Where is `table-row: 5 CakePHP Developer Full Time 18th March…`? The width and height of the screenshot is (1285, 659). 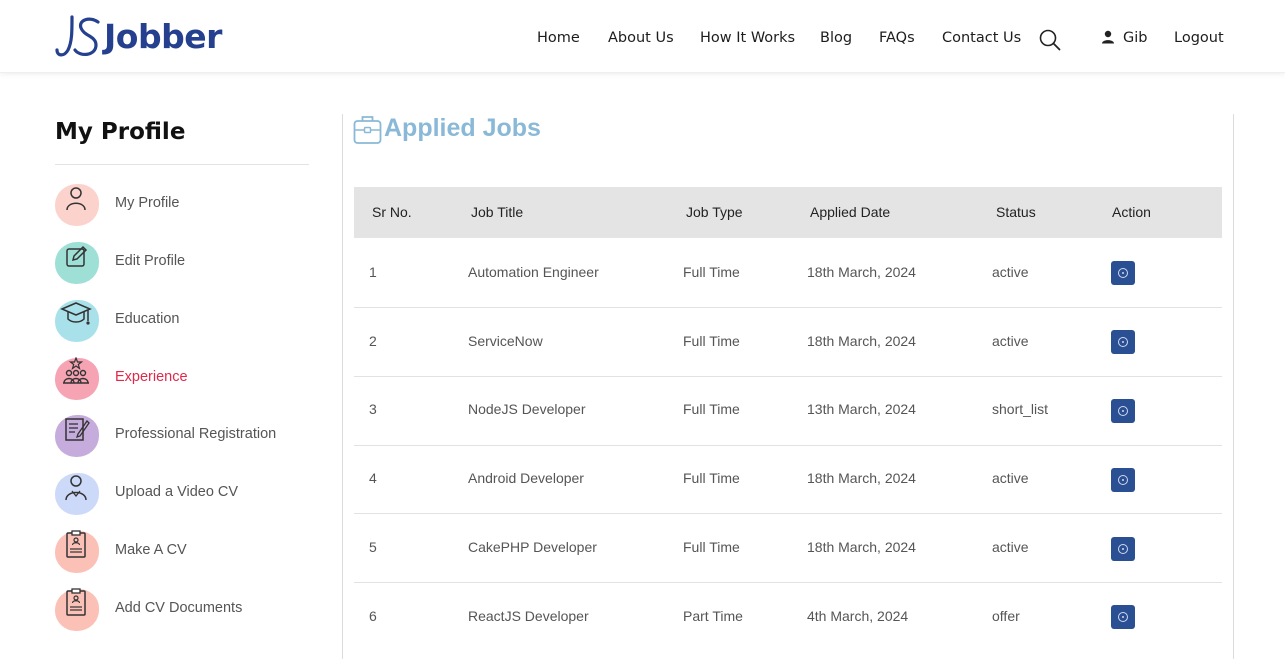
table-row: 5 CakePHP Developer Full Time 18th March… is located at coordinates (788, 548).